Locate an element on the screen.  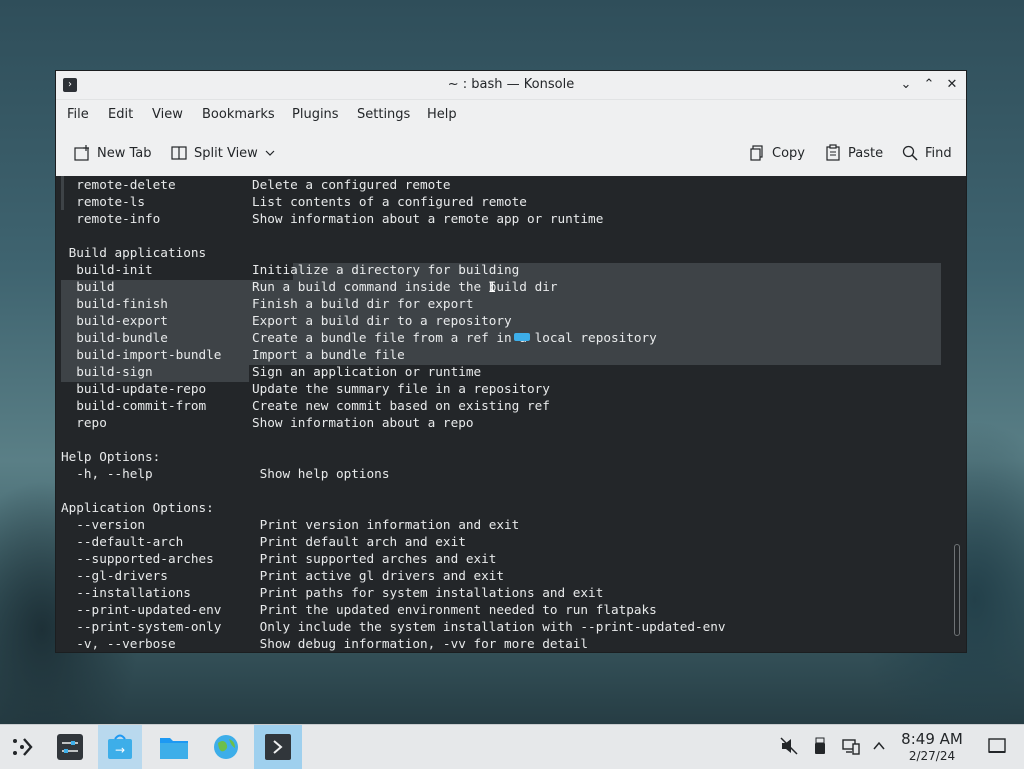
konsole-icon is located at coordinates (278, 747).